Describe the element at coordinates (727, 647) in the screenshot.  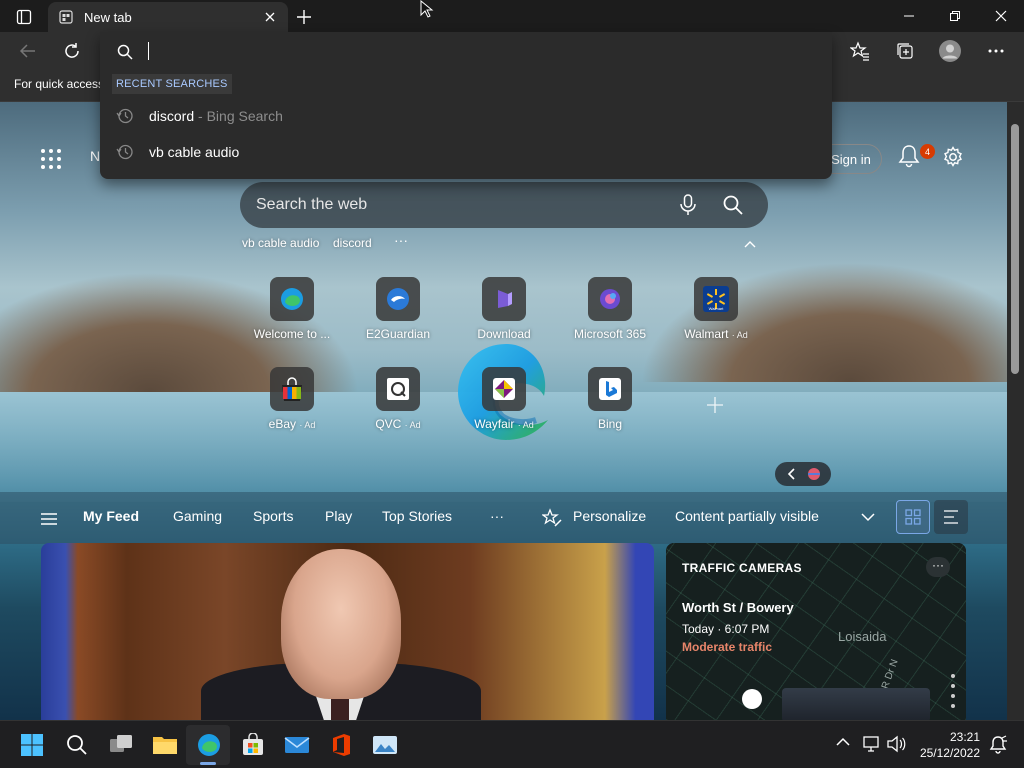
I see `traffic-status: Moderate traffic` at that location.